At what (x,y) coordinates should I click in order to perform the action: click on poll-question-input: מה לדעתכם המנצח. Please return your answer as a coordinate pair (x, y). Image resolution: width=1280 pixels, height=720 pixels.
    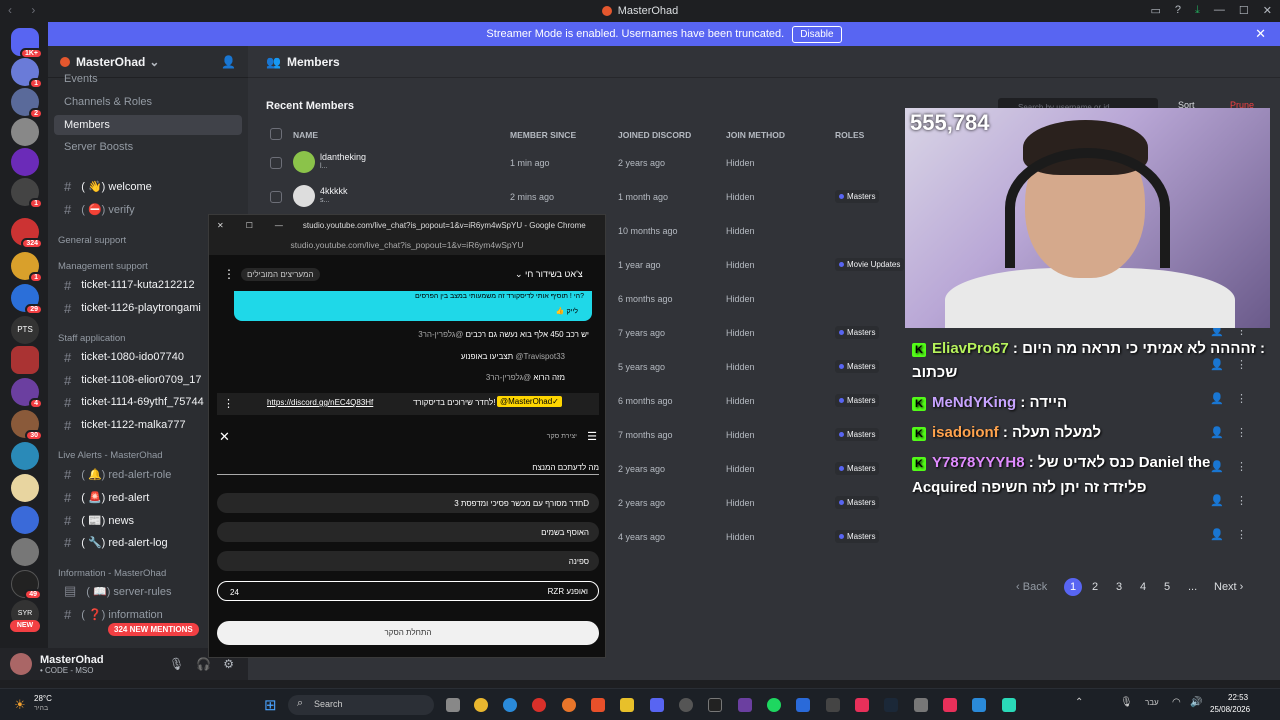
    Looking at the image, I should click on (408, 467).